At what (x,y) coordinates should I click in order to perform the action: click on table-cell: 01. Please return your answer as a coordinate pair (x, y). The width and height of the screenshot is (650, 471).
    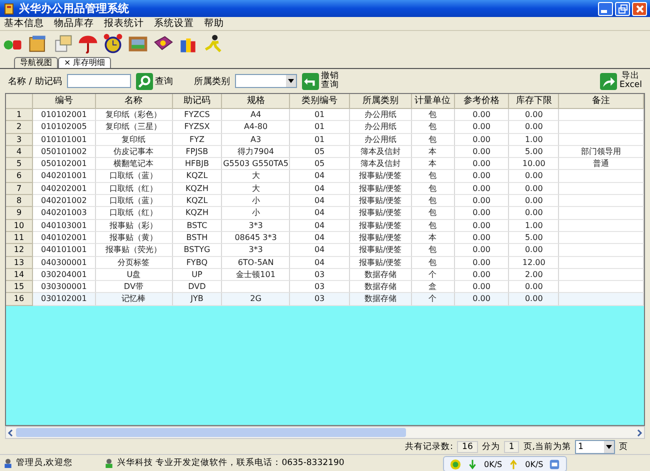
    Looking at the image, I should click on (319, 127).